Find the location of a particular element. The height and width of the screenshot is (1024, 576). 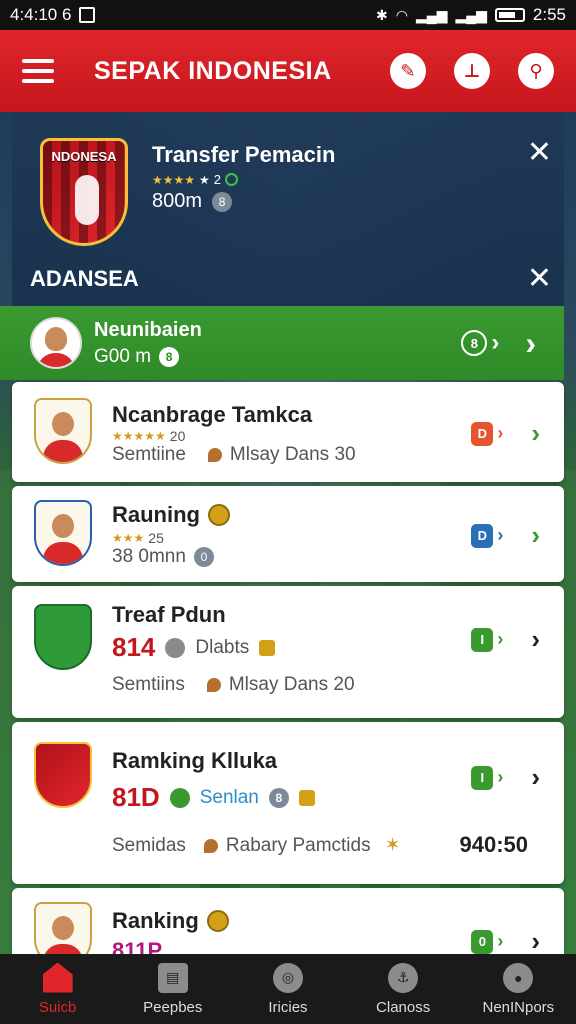

app-bar: SEPAK INDONESIA ✎ ⊥ ⚲ is located at coordinates (288, 71).